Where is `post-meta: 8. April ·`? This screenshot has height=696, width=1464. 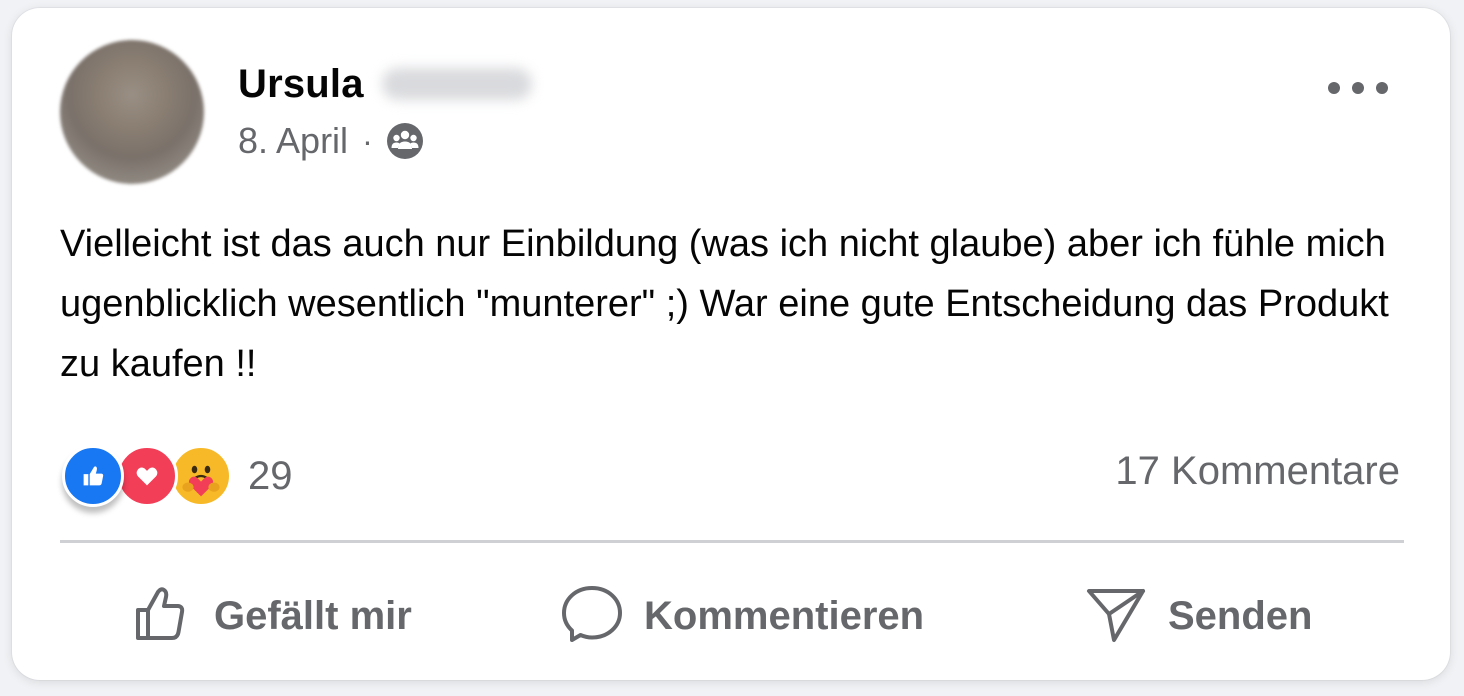 post-meta: 8. April · is located at coordinates (331, 141).